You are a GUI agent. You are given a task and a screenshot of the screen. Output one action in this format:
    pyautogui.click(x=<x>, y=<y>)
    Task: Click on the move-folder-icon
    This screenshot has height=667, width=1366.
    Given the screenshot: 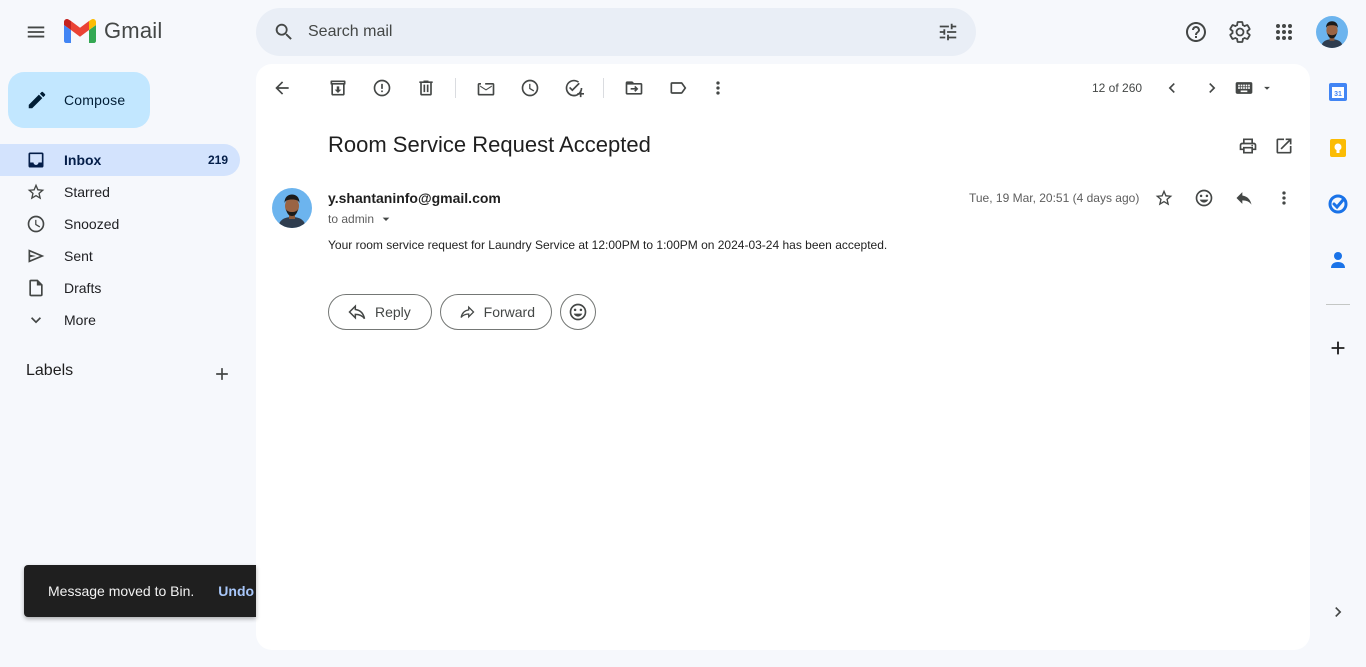 What is the action you would take?
    pyautogui.click(x=634, y=88)
    